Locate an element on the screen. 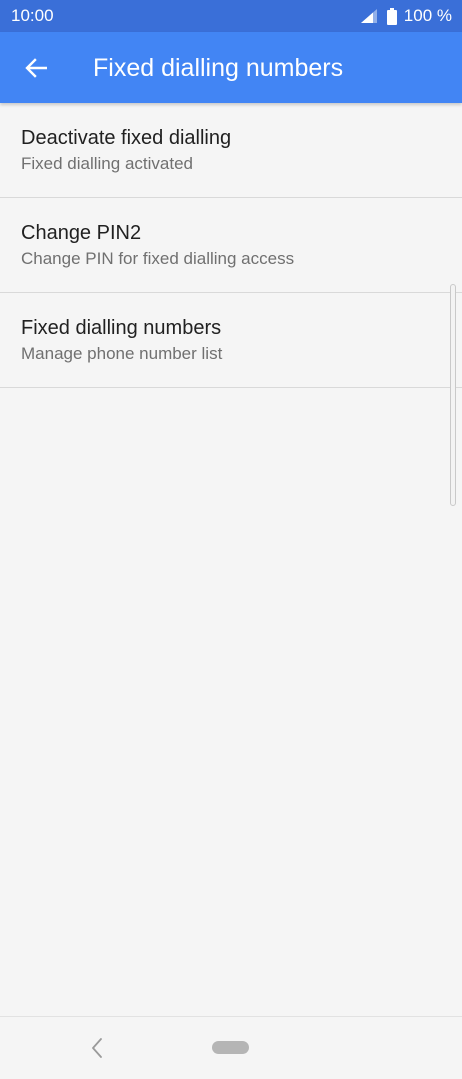 This screenshot has width=462, height=1079. battery-percentage: 100 % is located at coordinates (427, 15).